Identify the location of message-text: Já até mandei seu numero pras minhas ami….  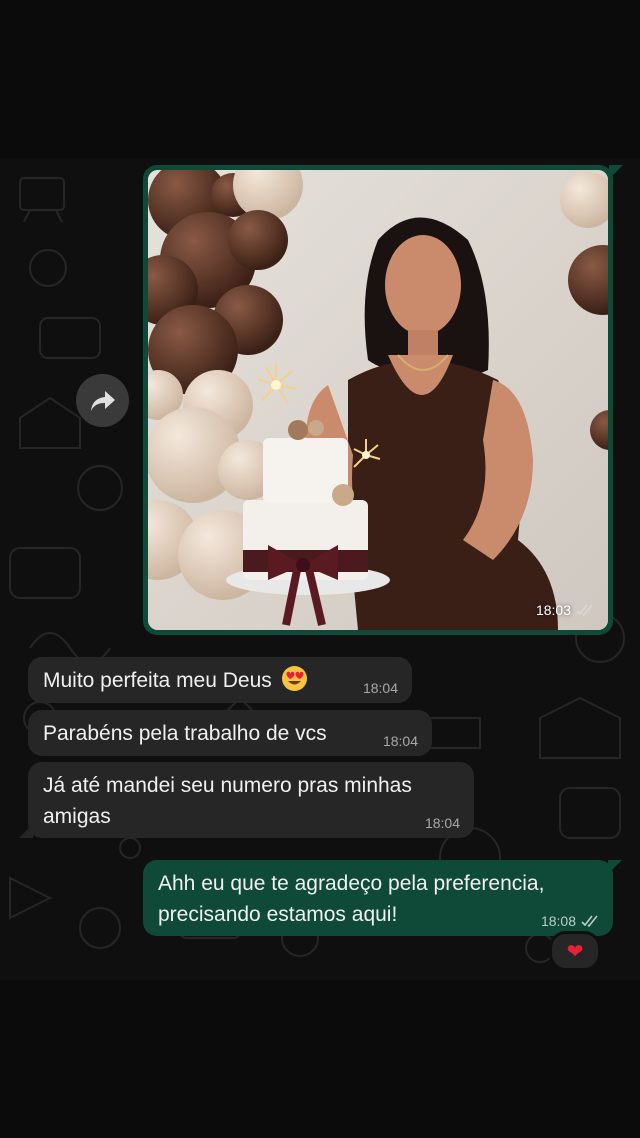
(227, 801).